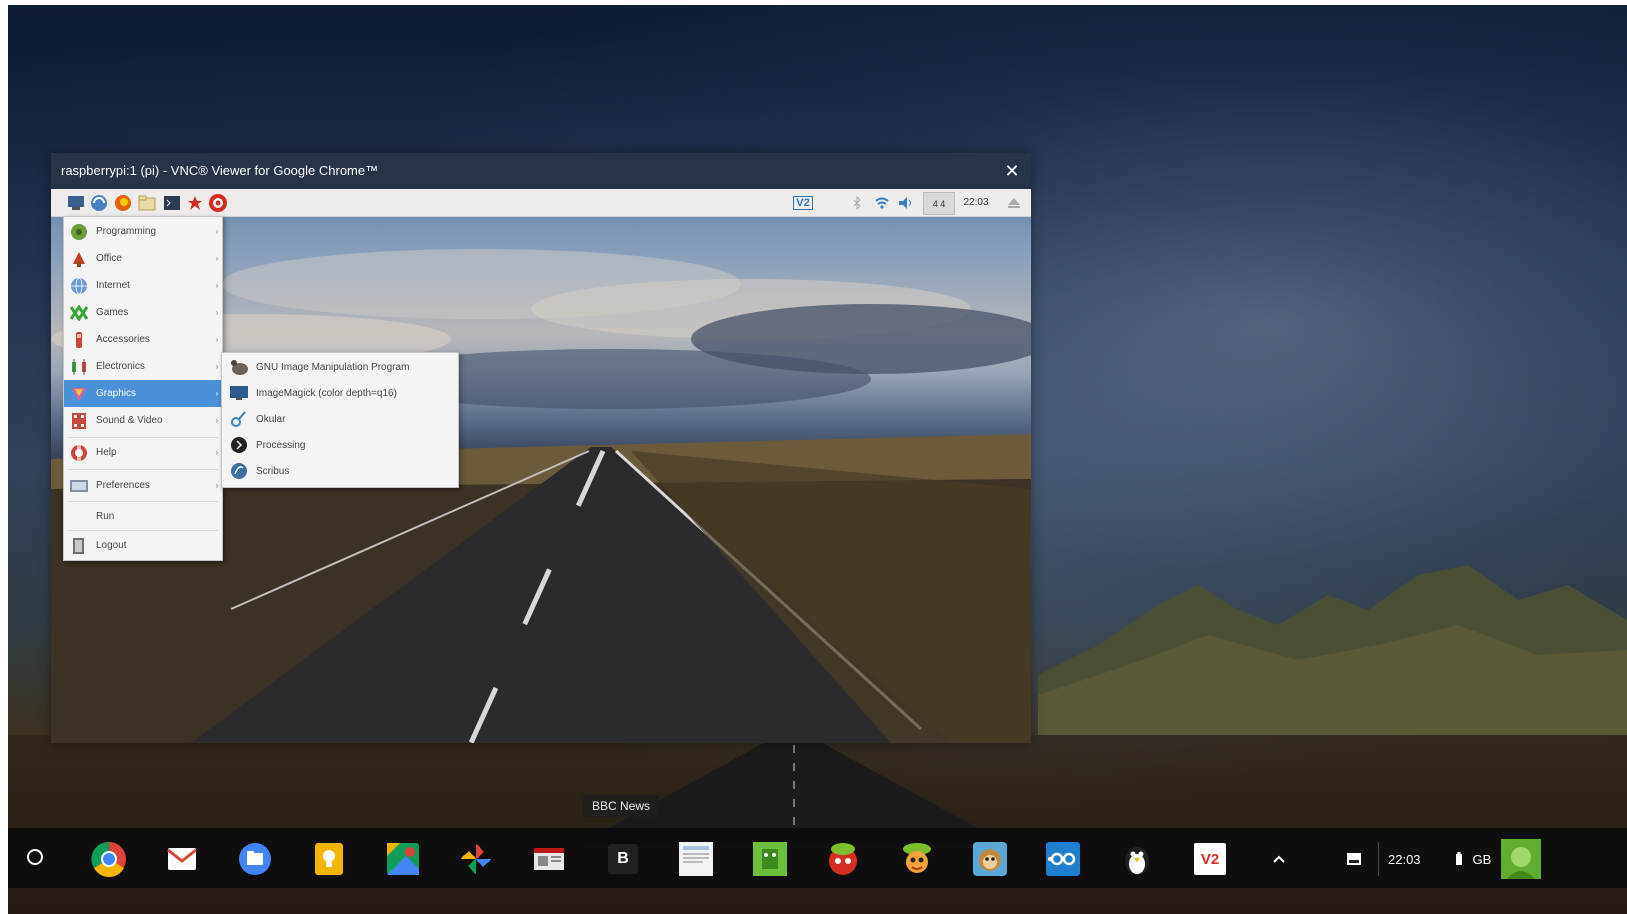 This screenshot has width=1627, height=914. I want to click on shelf-app-photos, so click(476, 859).